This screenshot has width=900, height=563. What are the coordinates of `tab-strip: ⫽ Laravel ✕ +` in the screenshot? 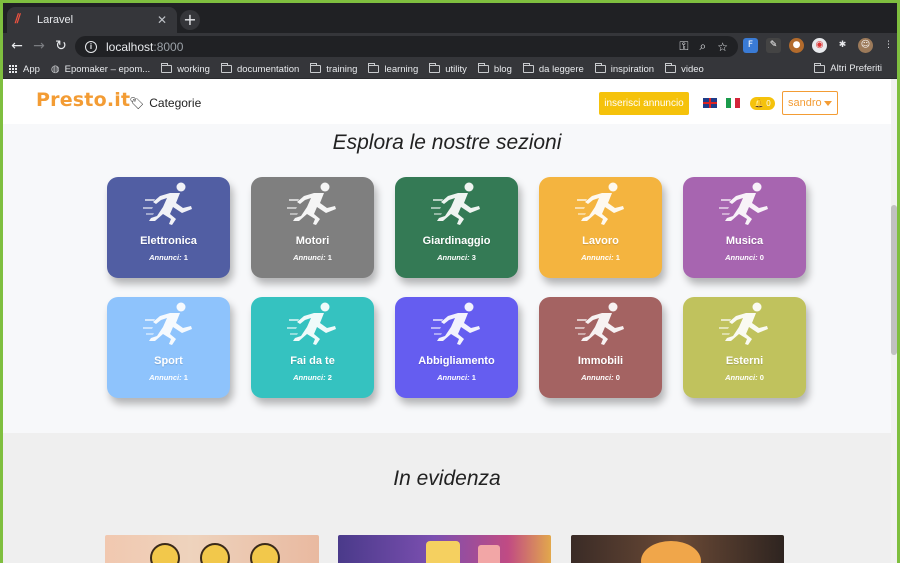 It's located at (450, 18).